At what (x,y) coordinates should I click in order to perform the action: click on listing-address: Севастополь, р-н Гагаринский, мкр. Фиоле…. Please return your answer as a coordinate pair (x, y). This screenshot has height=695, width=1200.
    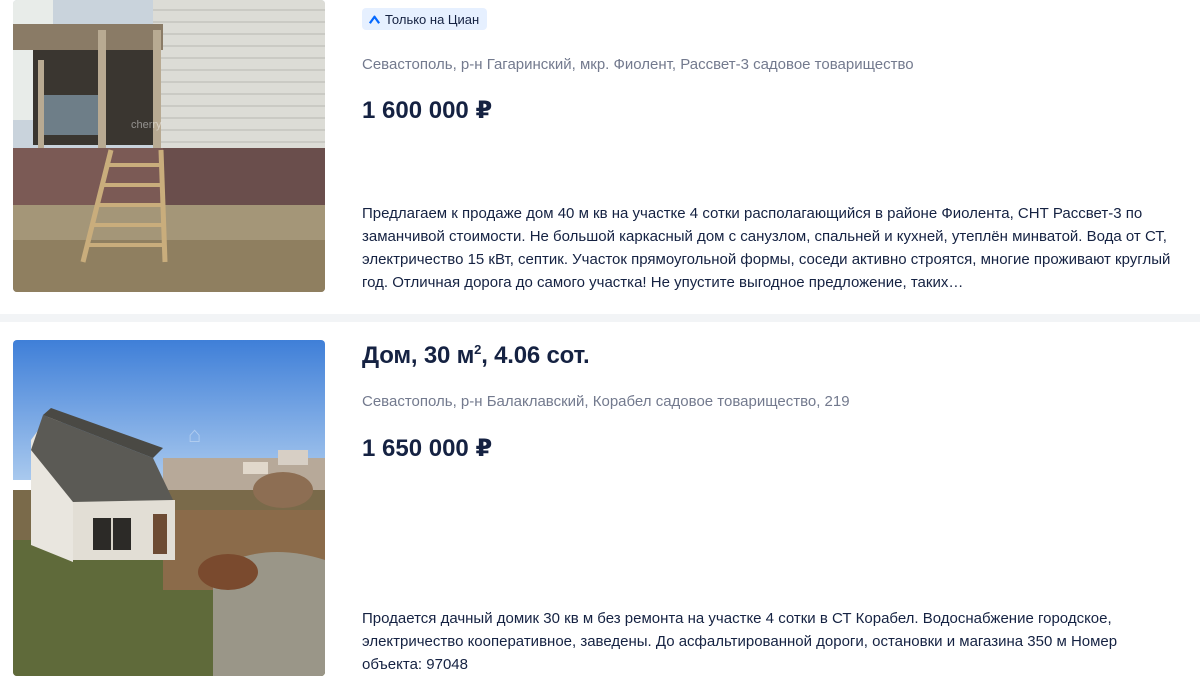
    Looking at the image, I should click on (638, 64).